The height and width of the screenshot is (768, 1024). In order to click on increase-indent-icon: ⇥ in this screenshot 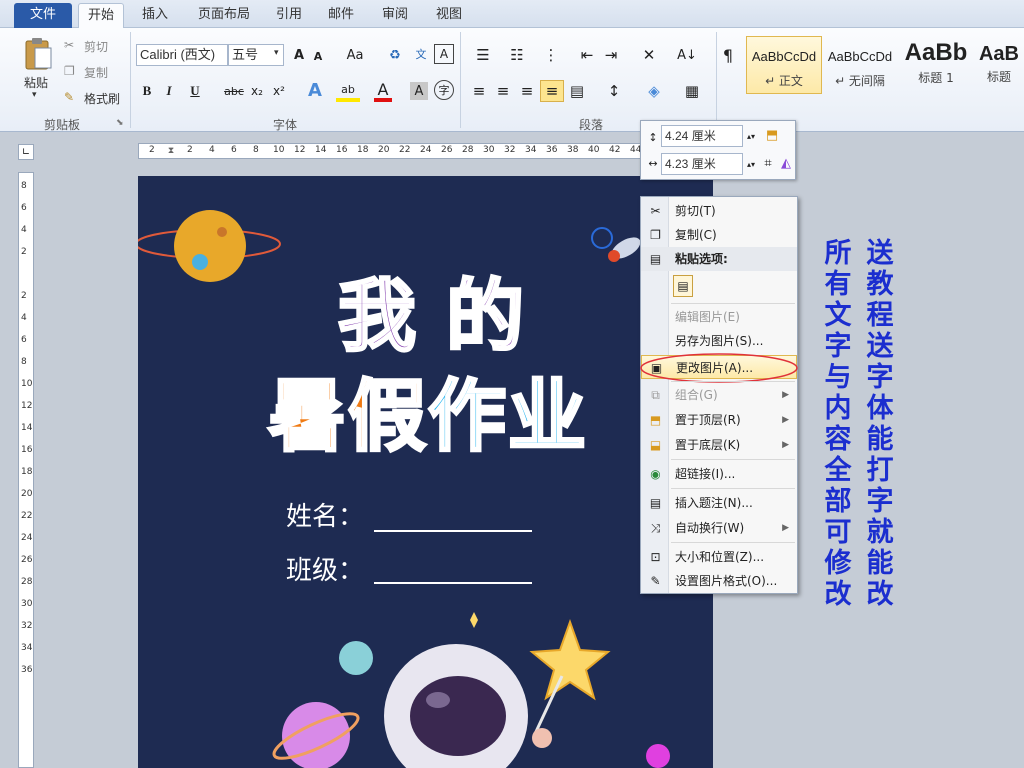, I will do `click(611, 55)`.